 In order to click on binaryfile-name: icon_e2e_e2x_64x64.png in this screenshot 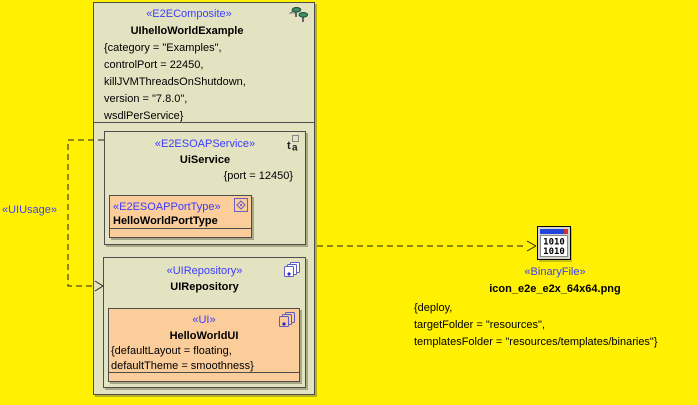, I will do `click(555, 289)`.